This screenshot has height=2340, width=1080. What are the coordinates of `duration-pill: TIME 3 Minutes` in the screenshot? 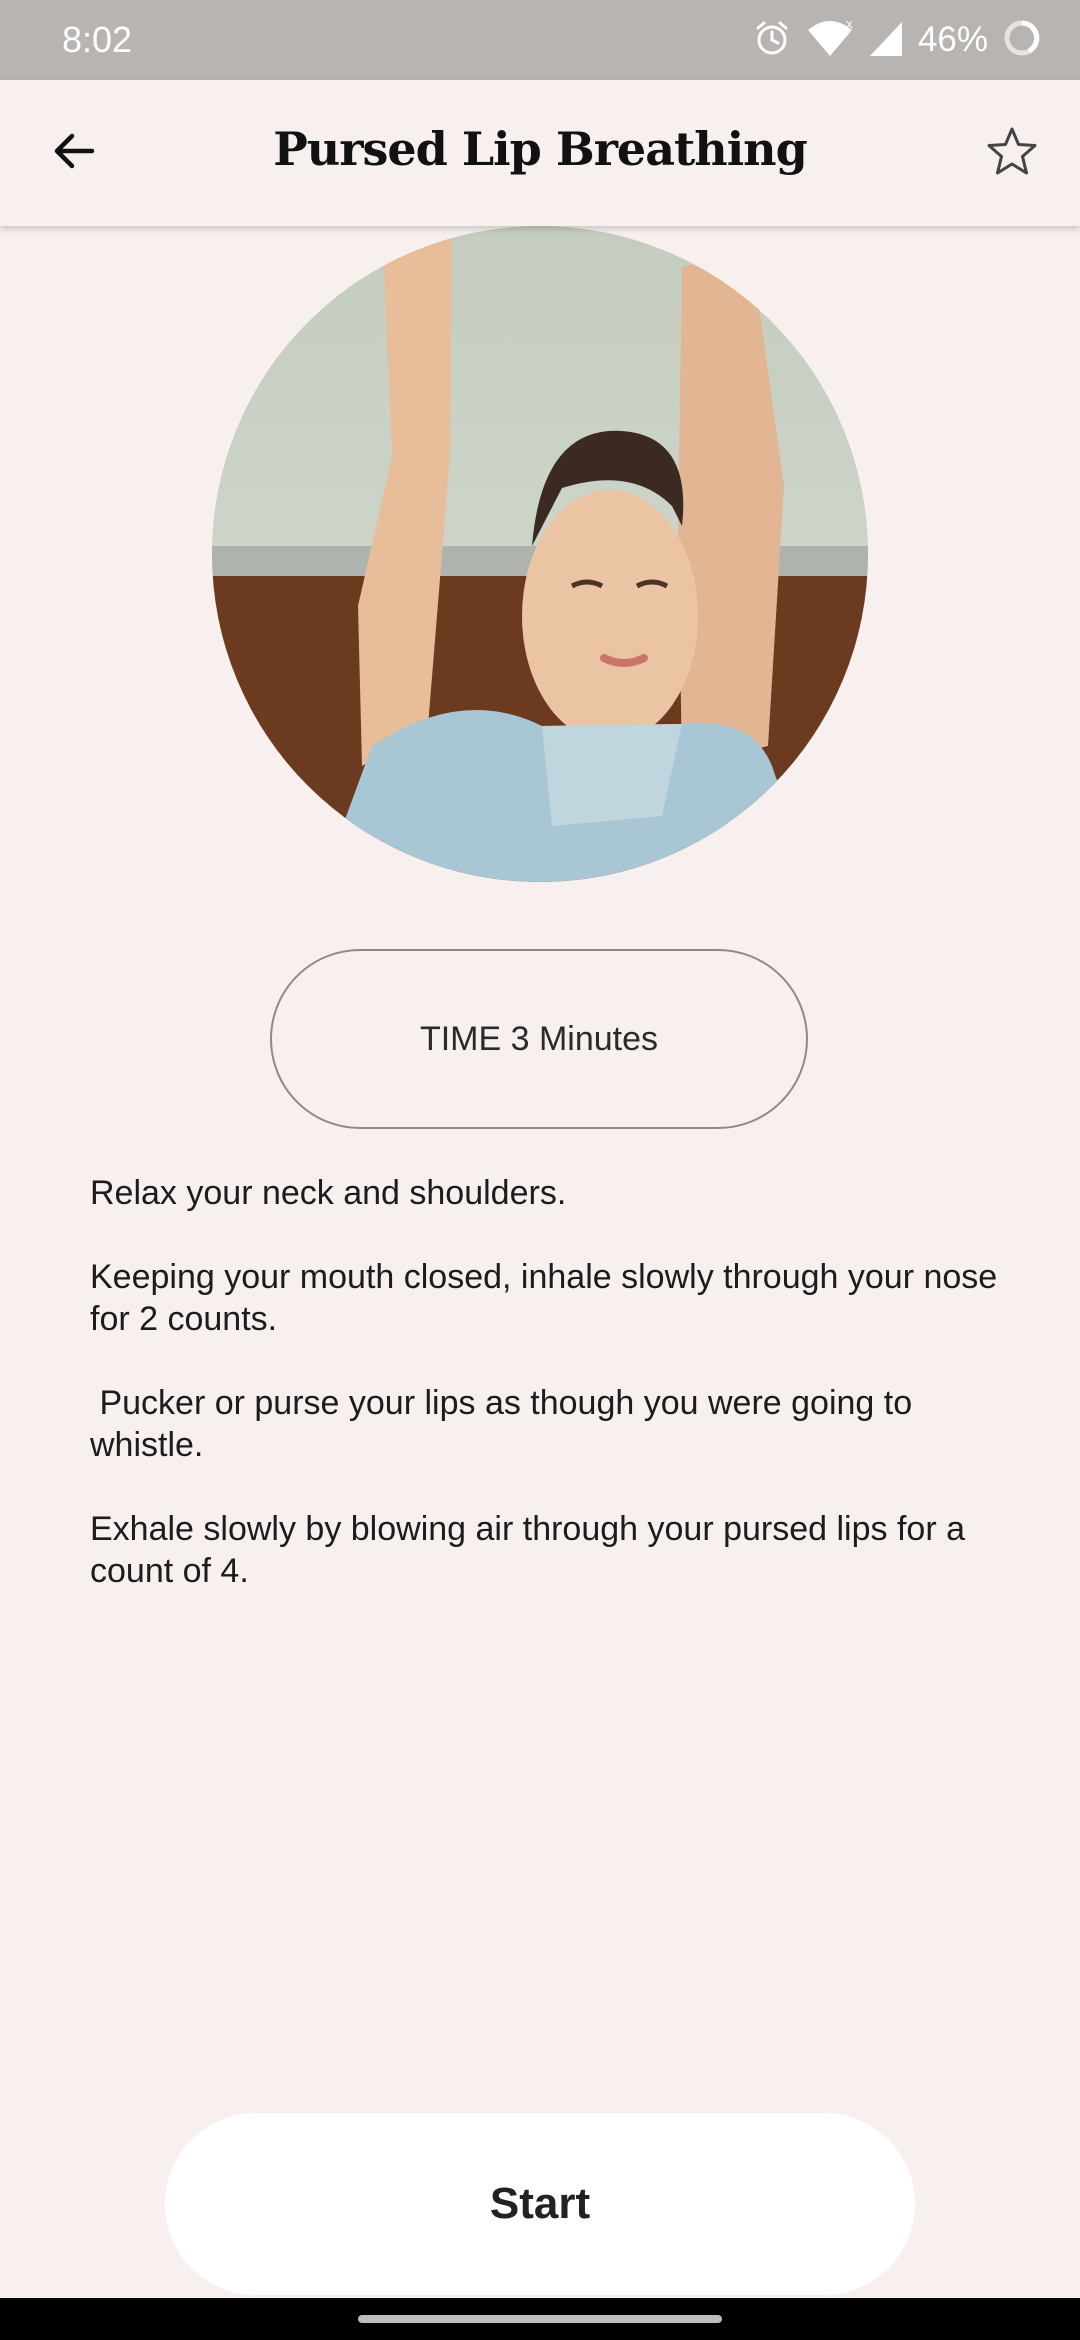 It's located at (539, 1039).